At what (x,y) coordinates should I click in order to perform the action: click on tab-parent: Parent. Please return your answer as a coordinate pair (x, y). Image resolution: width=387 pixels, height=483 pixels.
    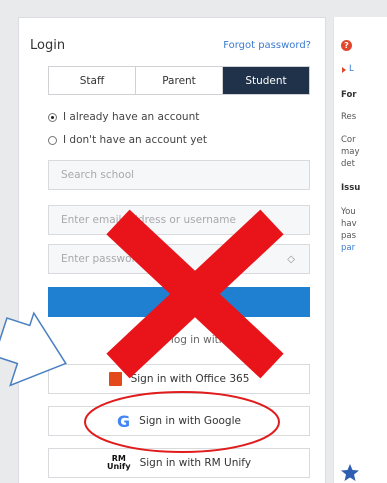
    Looking at the image, I should click on (179, 80).